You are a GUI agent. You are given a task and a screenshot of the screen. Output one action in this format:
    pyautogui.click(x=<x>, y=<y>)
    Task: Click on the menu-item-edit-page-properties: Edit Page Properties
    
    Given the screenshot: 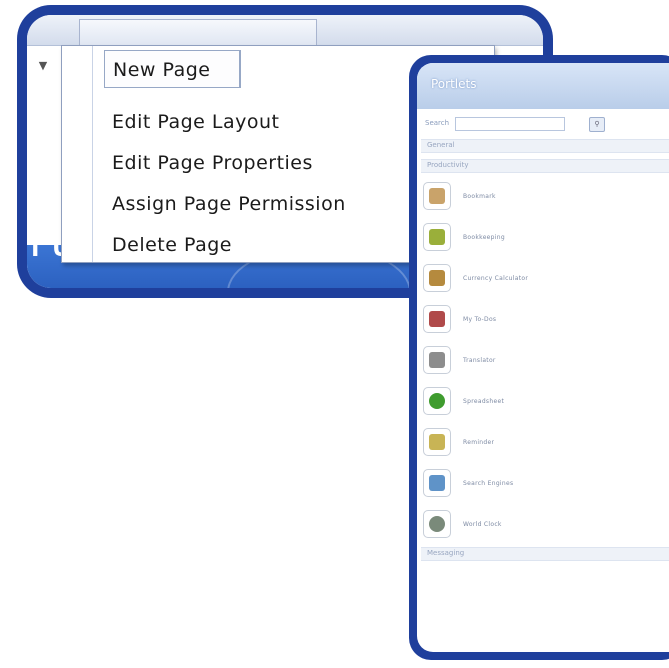 What is the action you would take?
    pyautogui.click(x=212, y=163)
    